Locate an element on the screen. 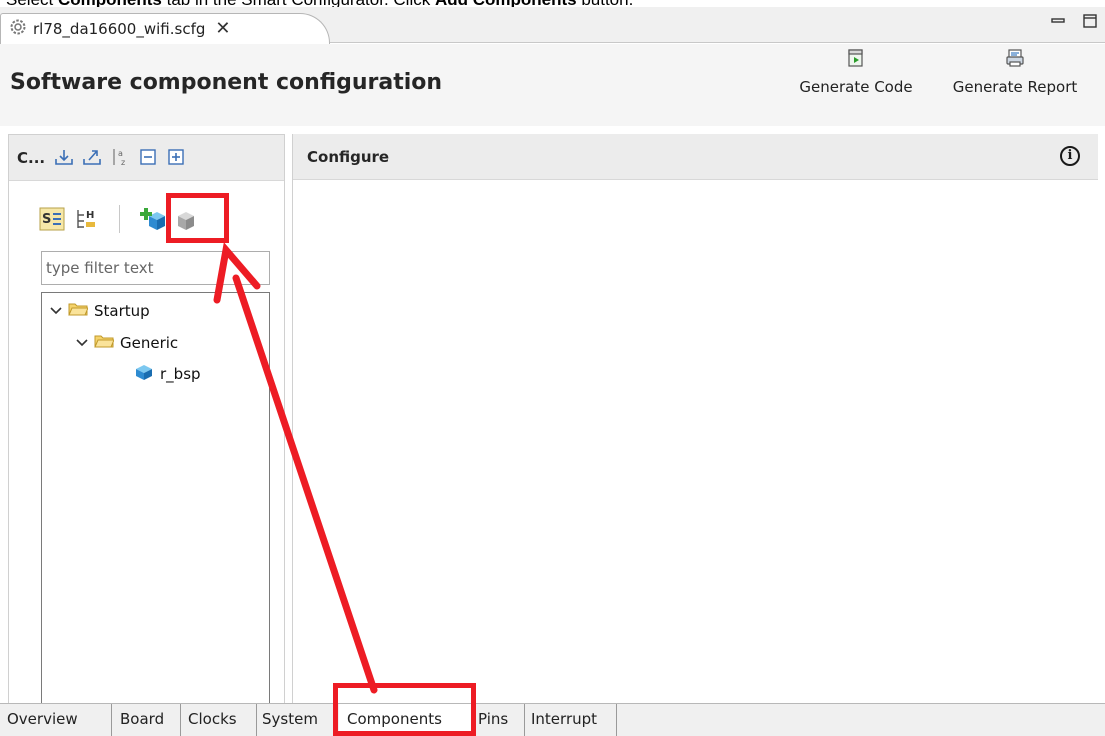 The width and height of the screenshot is (1105, 736). svg-text: a is located at coordinates (120, 153).